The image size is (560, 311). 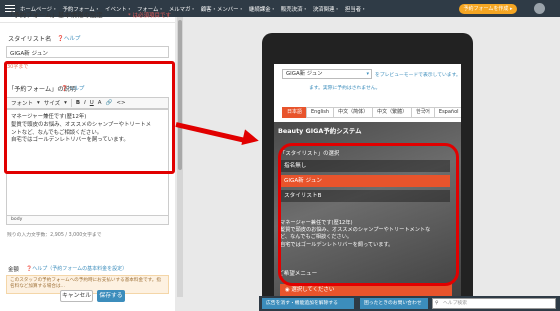 What do you see at coordinates (87, 22) in the screenshot?
I see `divider` at bounding box center [87, 22].